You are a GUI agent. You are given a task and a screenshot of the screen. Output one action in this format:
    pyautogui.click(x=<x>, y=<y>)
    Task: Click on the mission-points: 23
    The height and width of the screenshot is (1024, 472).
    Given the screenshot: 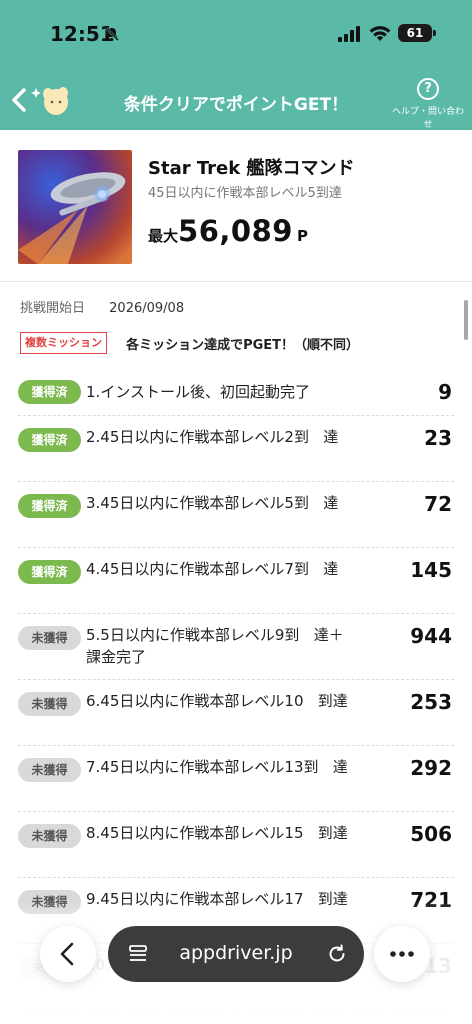 What is the action you would take?
    pyautogui.click(x=438, y=438)
    